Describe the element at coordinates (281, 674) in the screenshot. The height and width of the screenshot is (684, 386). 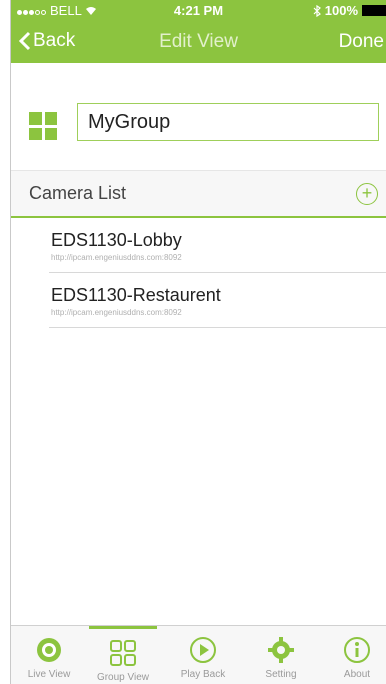
I see `tab-label: Setting` at that location.